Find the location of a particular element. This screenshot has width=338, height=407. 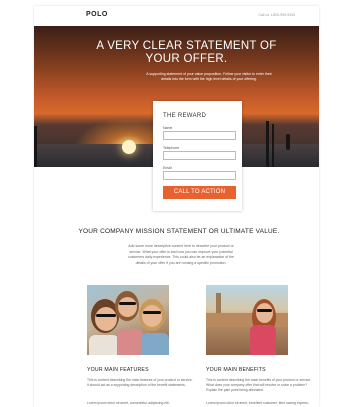

benefits-photo is located at coordinates (247, 320).